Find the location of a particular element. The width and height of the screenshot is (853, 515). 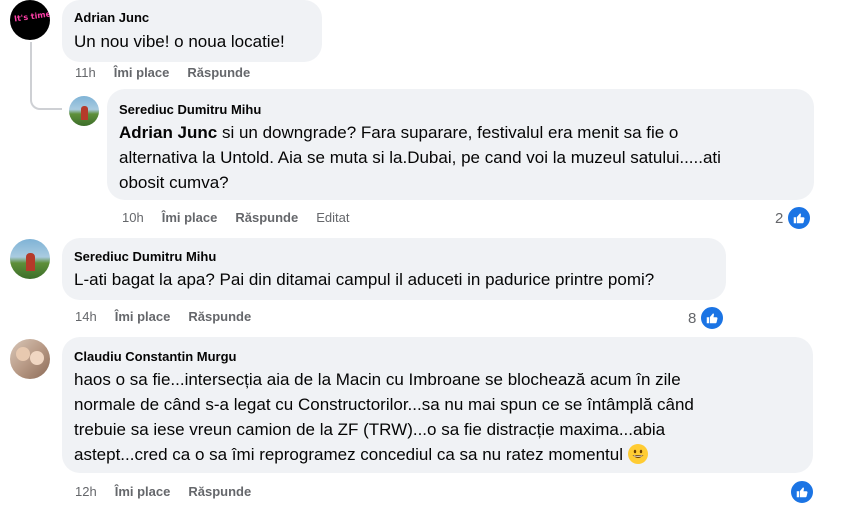

reply-thread-line is located at coordinates (46, 76).